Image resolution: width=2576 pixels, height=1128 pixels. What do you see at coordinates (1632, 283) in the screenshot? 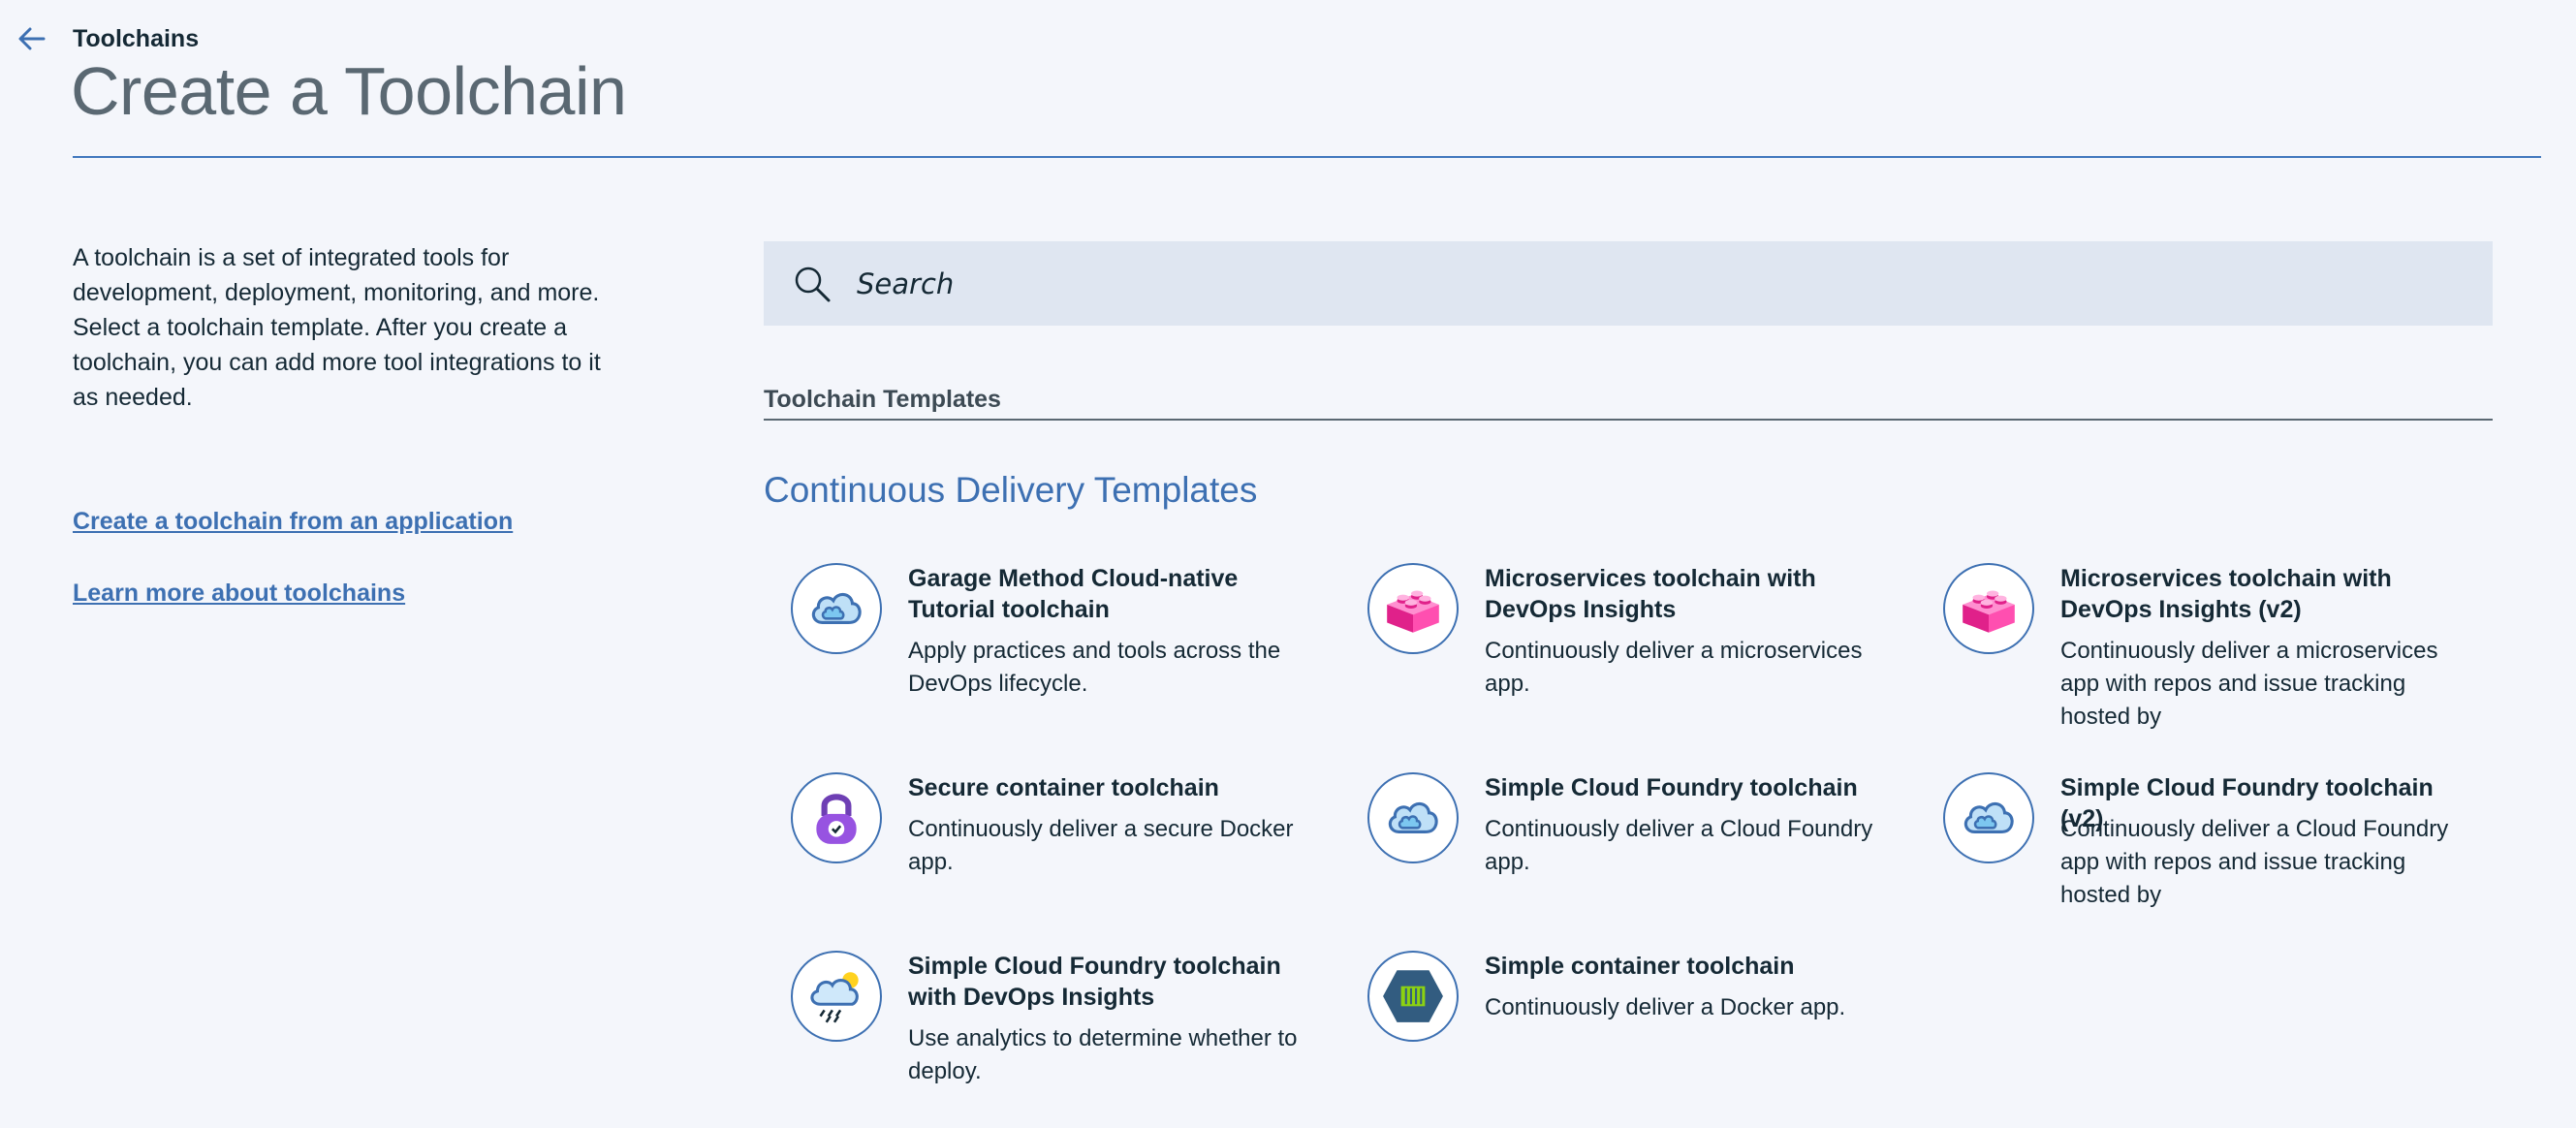
I see `search-input` at bounding box center [1632, 283].